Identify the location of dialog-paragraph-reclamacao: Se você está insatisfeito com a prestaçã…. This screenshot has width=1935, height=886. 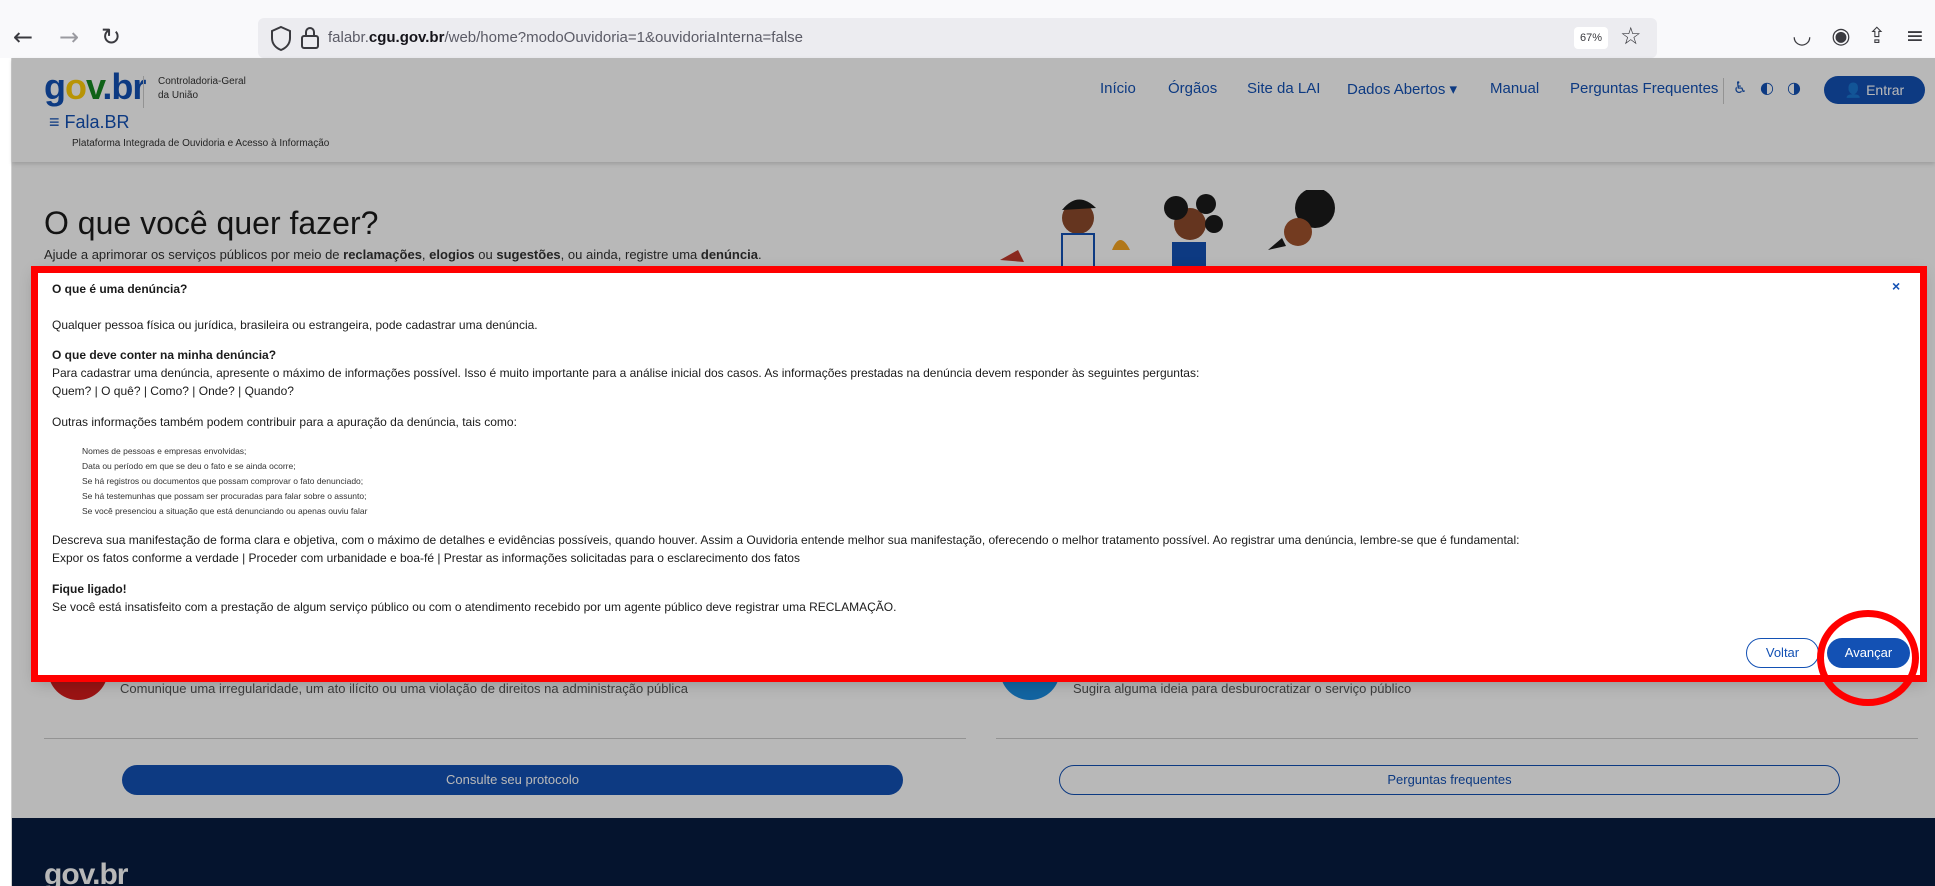
(474, 607).